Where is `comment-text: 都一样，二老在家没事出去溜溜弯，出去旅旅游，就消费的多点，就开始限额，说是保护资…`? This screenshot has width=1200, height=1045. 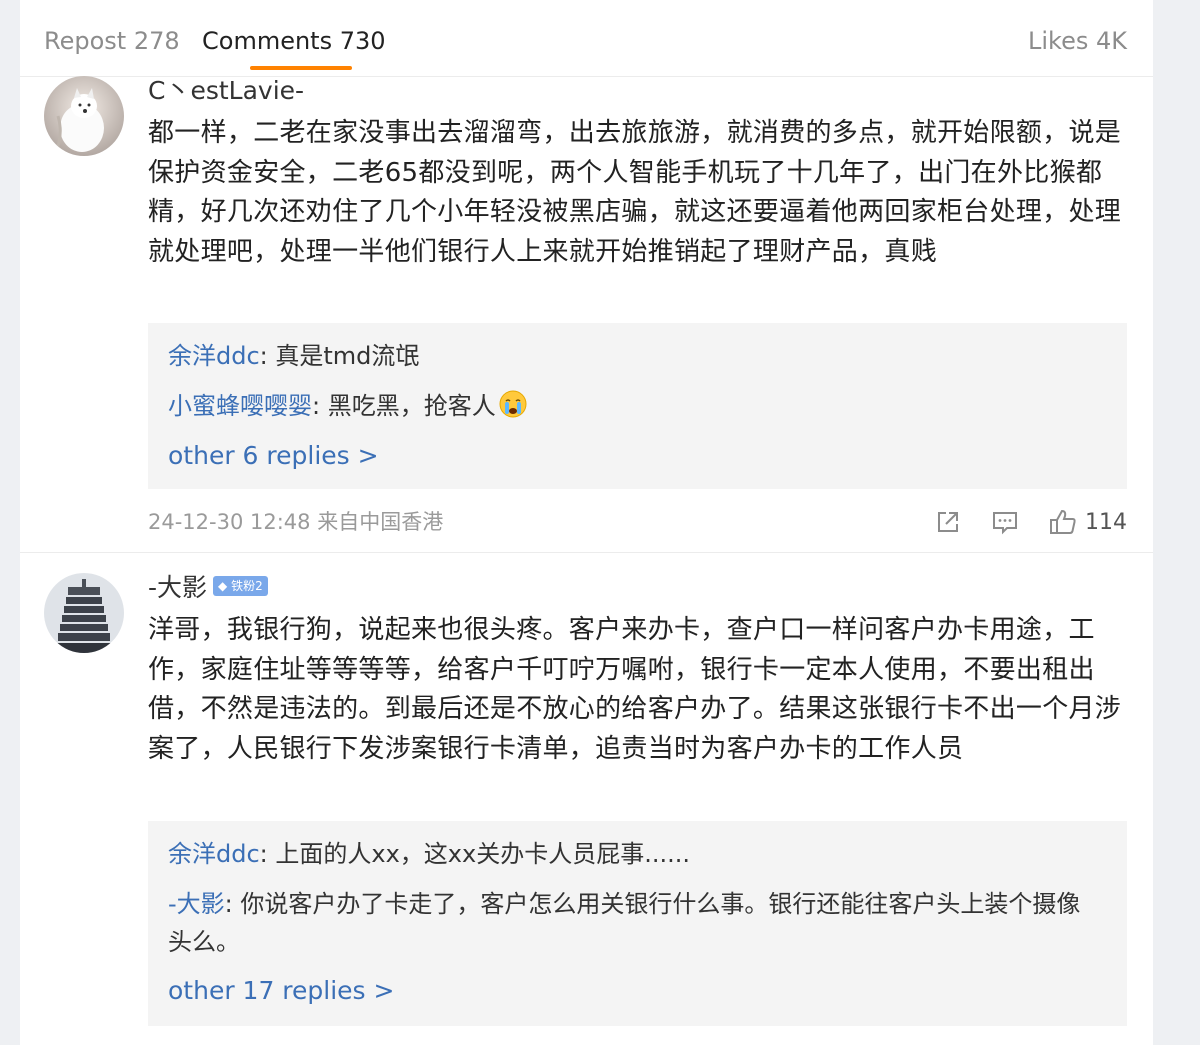 comment-text: 都一样，二老在家没事出去溜溜弯，出去旅旅游，就消费的多点，就开始限额，说是保护资… is located at coordinates (635, 192).